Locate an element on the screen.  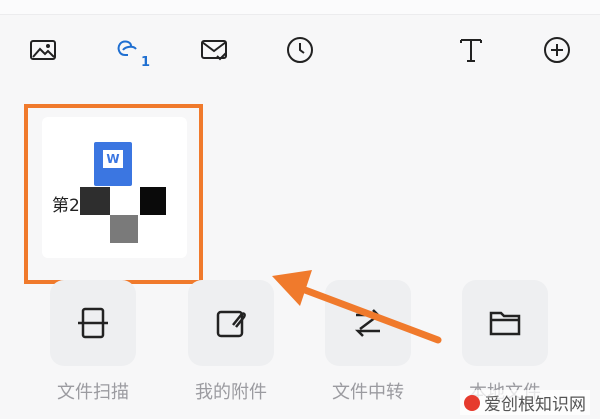
watermark-logo-icon is located at coordinates (472, 402).